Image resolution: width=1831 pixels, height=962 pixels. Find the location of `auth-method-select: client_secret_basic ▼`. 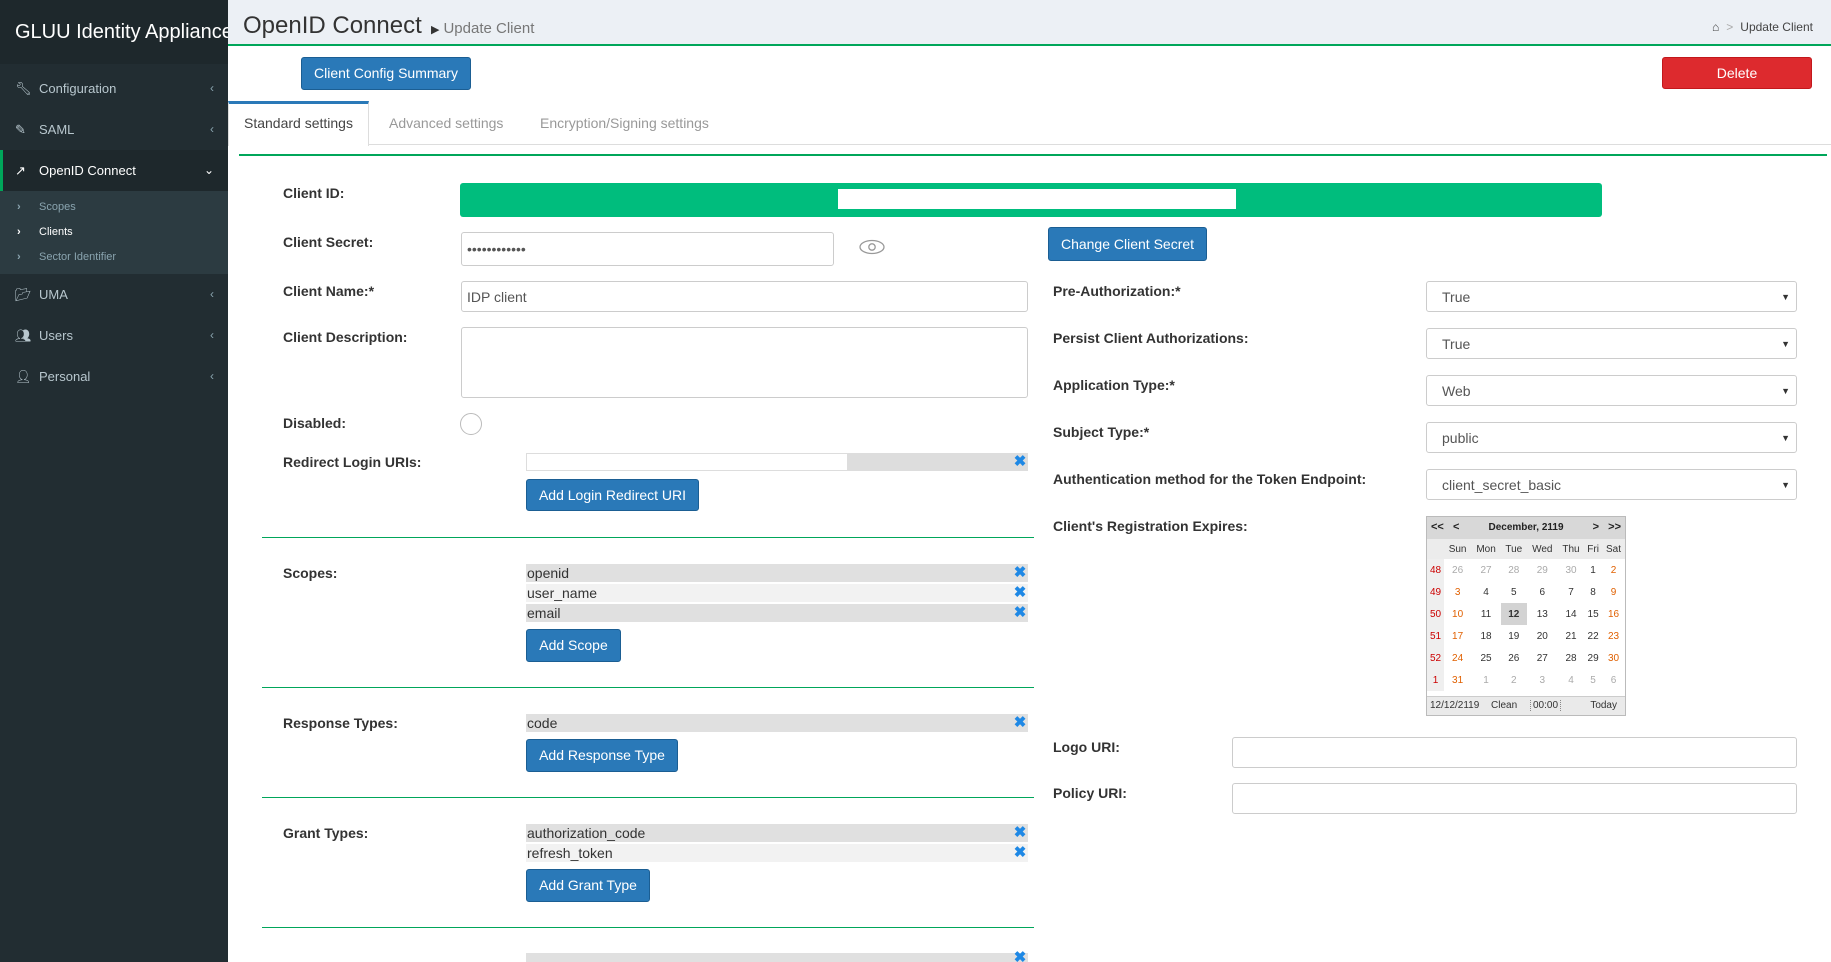

auth-method-select: client_secret_basic ▼ is located at coordinates (1611, 484).